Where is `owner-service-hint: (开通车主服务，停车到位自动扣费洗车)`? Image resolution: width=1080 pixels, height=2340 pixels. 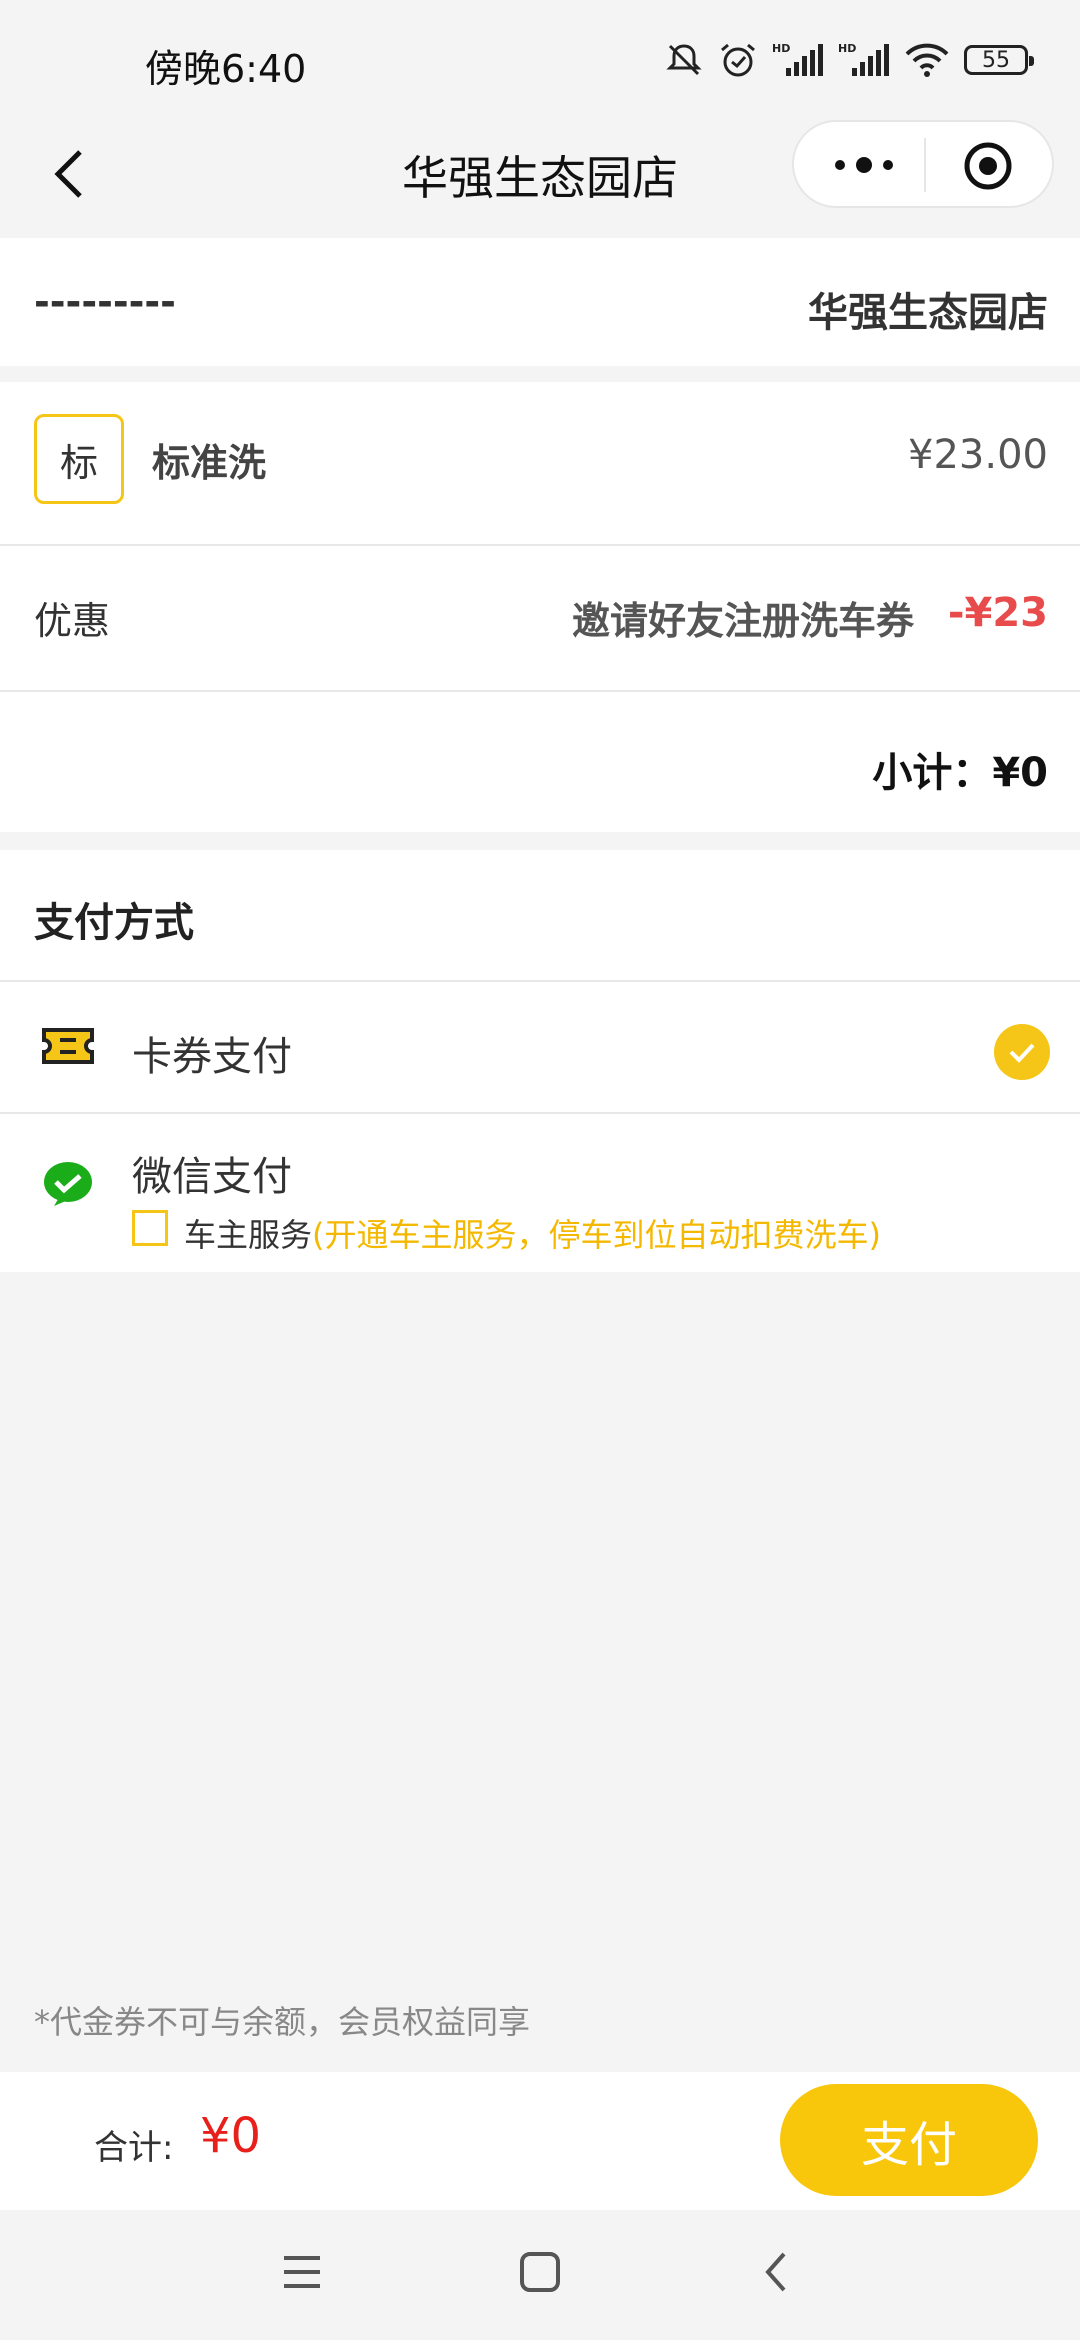 owner-service-hint: (开通车主服务，停车到位自动扣费洗车) is located at coordinates (596, 1235).